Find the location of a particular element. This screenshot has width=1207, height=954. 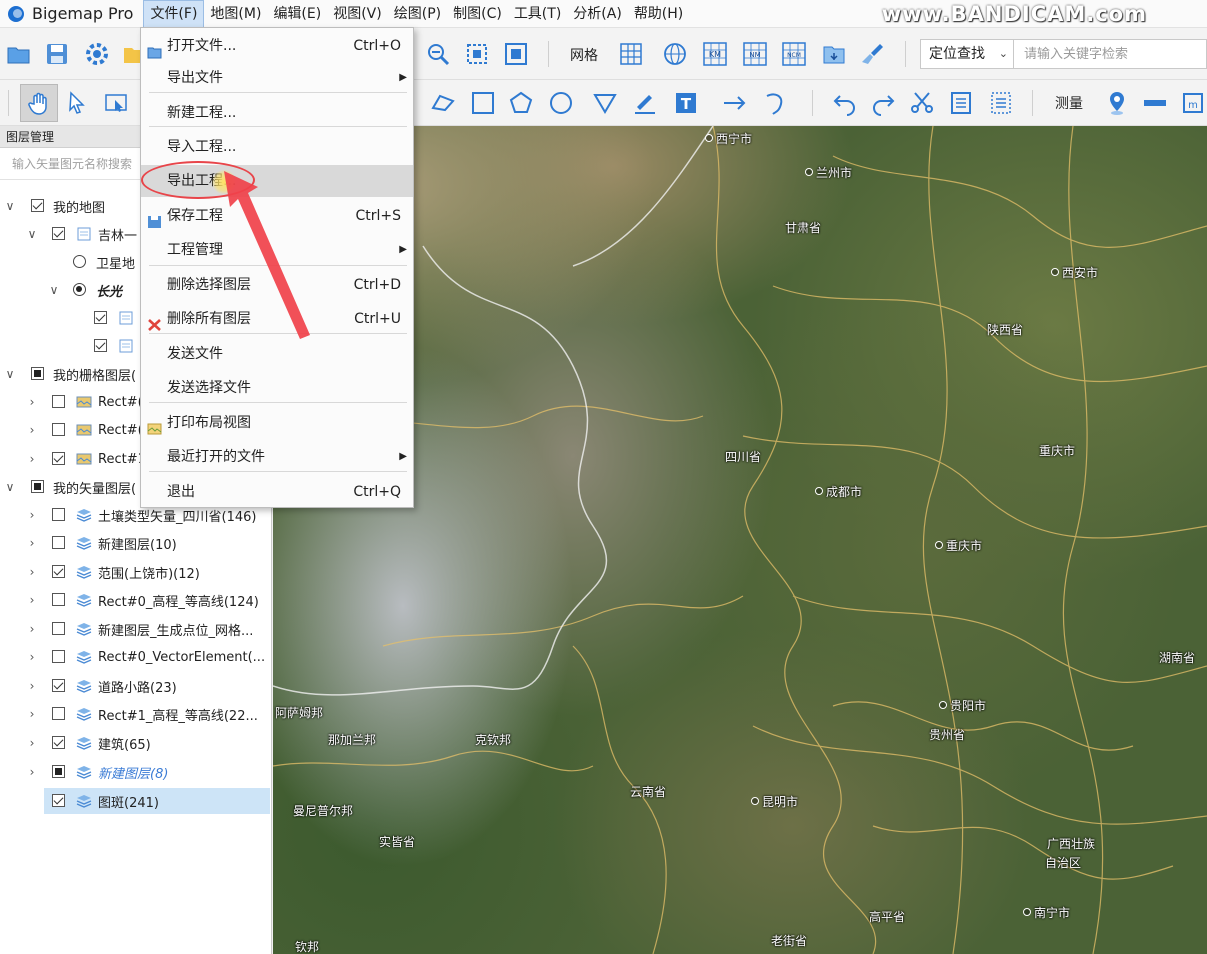

rectangle-icon is located at coordinates (483, 103).